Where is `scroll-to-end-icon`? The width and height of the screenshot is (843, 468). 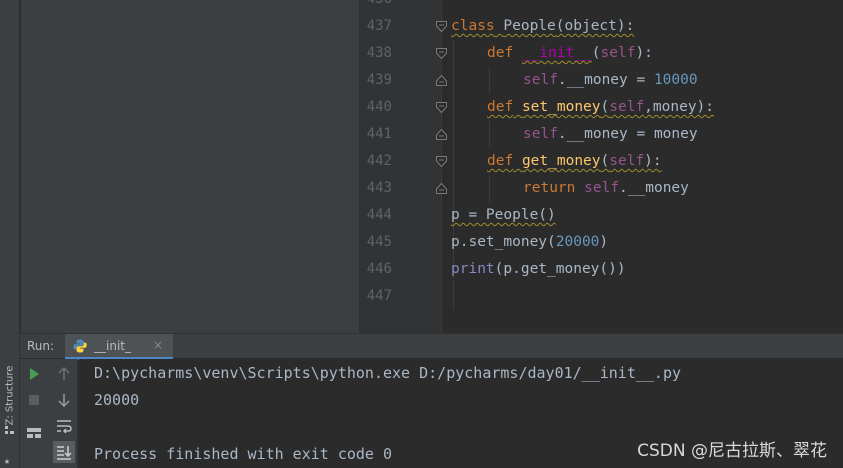
scroll-to-end-icon is located at coordinates (64, 452).